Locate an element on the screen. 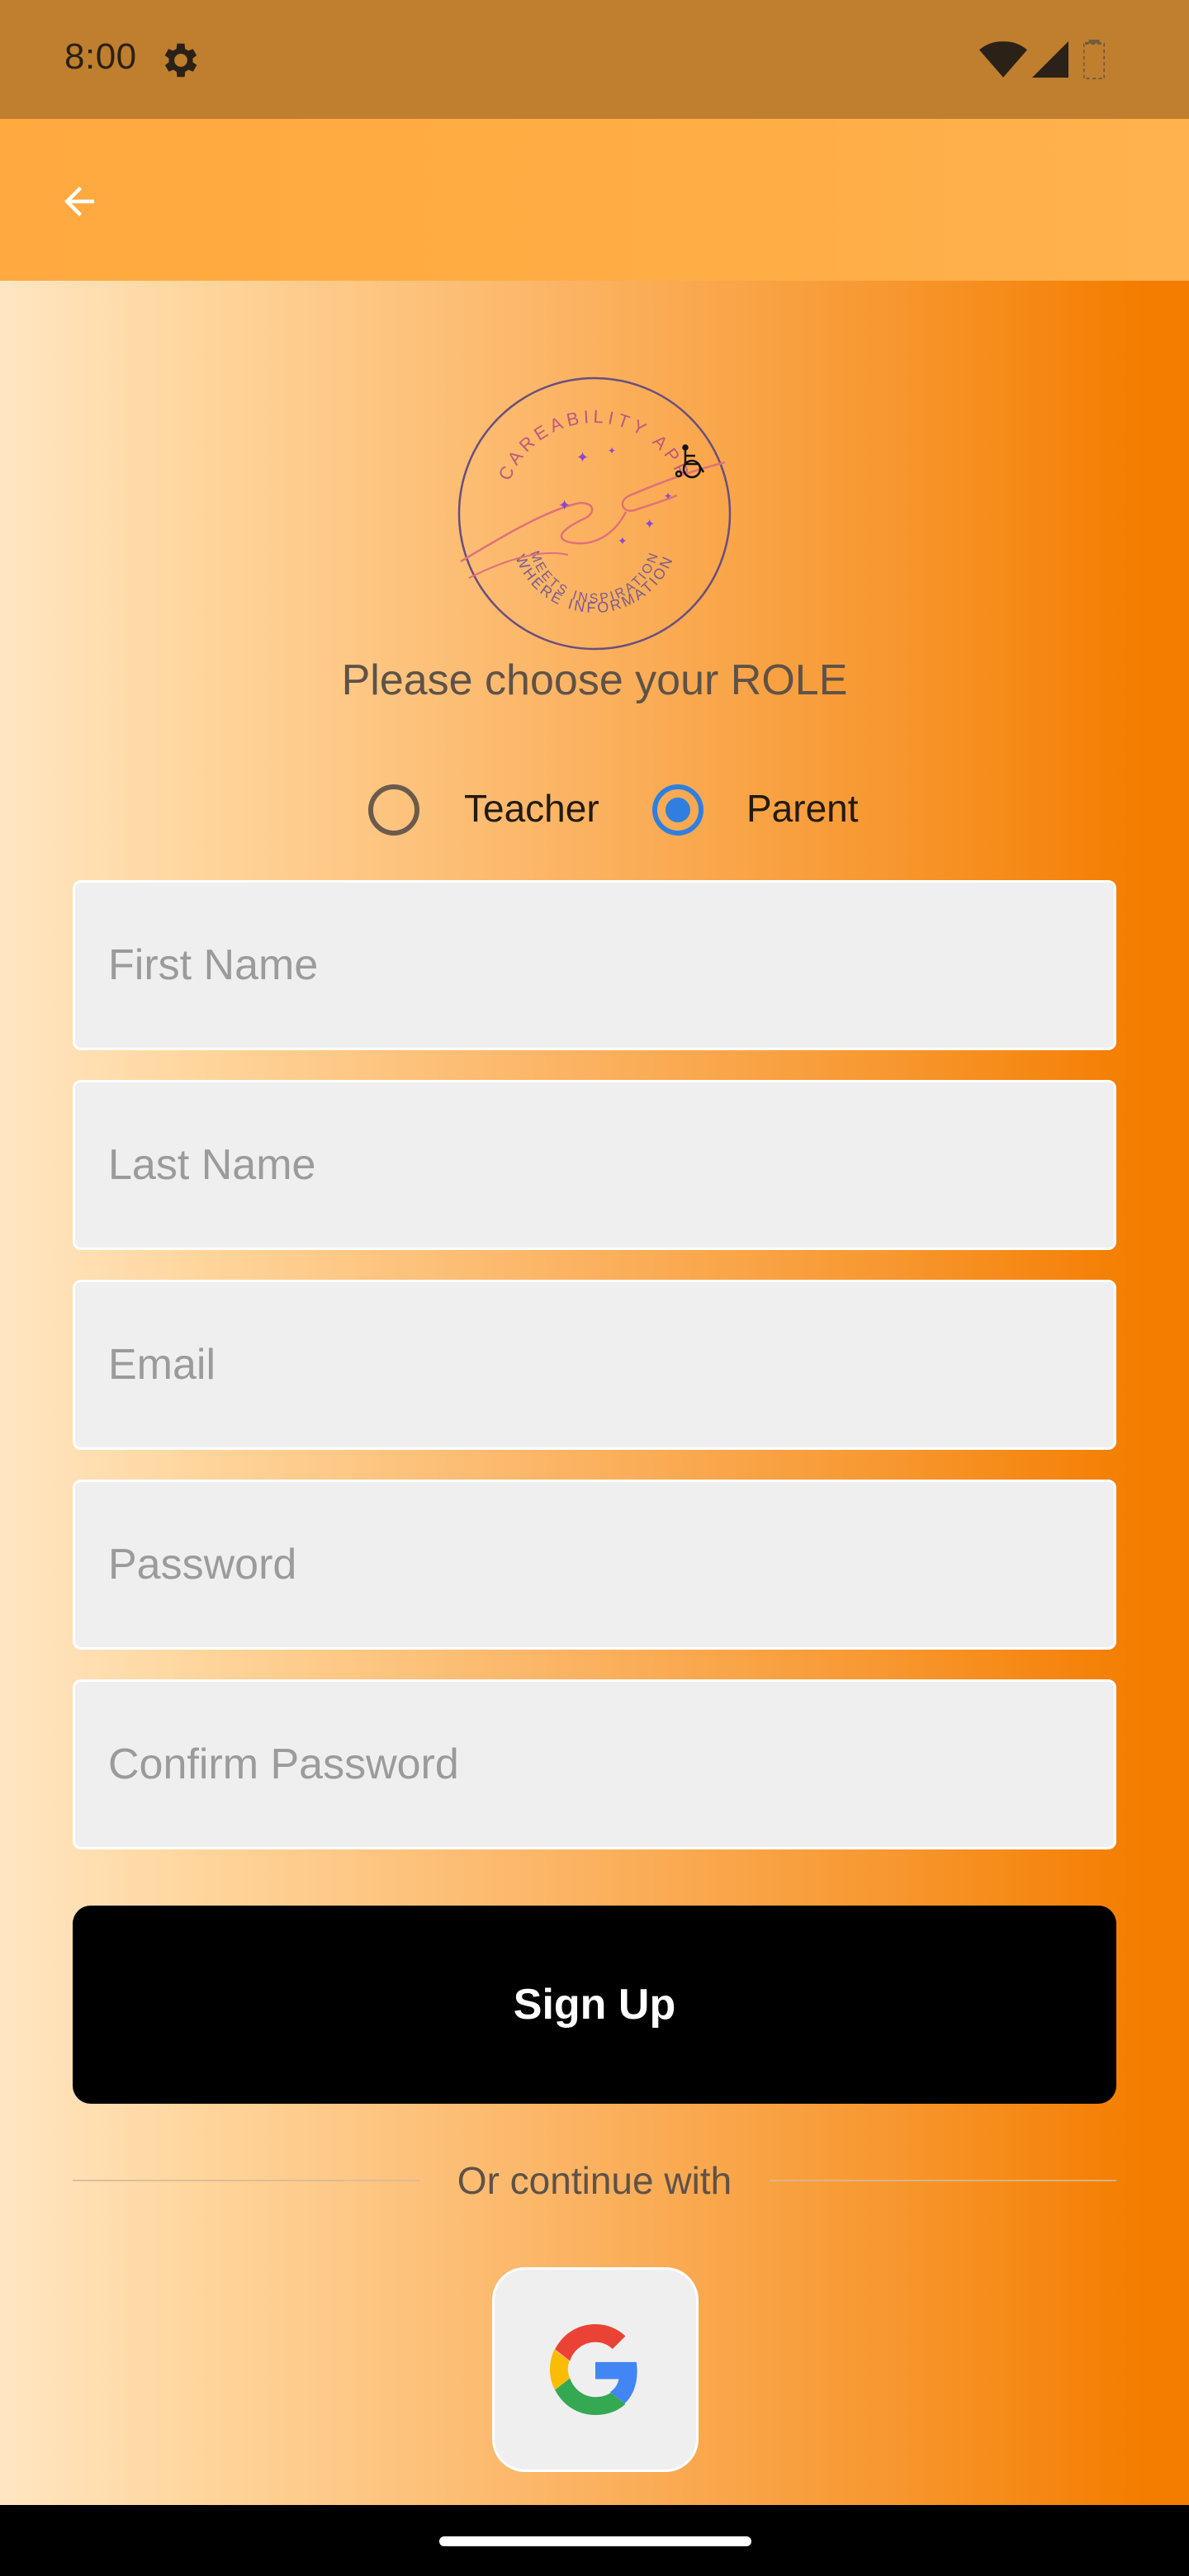 This screenshot has height=2576, width=1189. first-name-input is located at coordinates (594, 965).